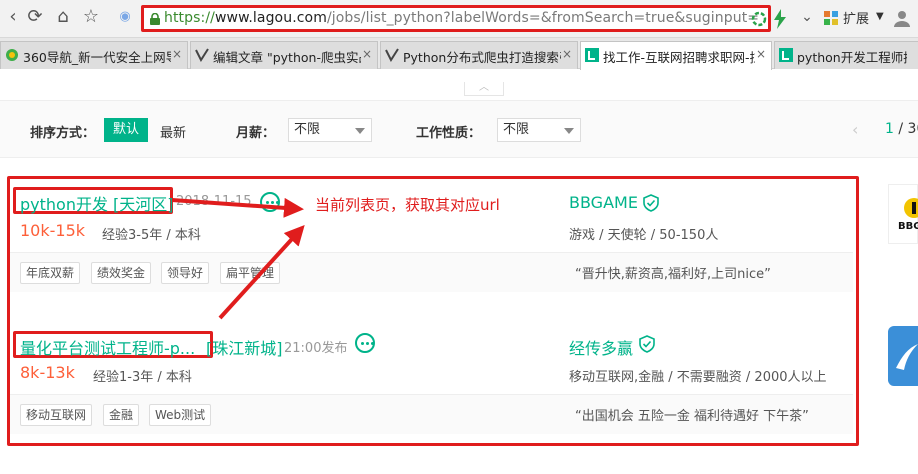 Image resolution: width=918 pixels, height=474 pixels. What do you see at coordinates (601, 347) in the screenshot?
I see `company-name-link: 经传多赢` at bounding box center [601, 347].